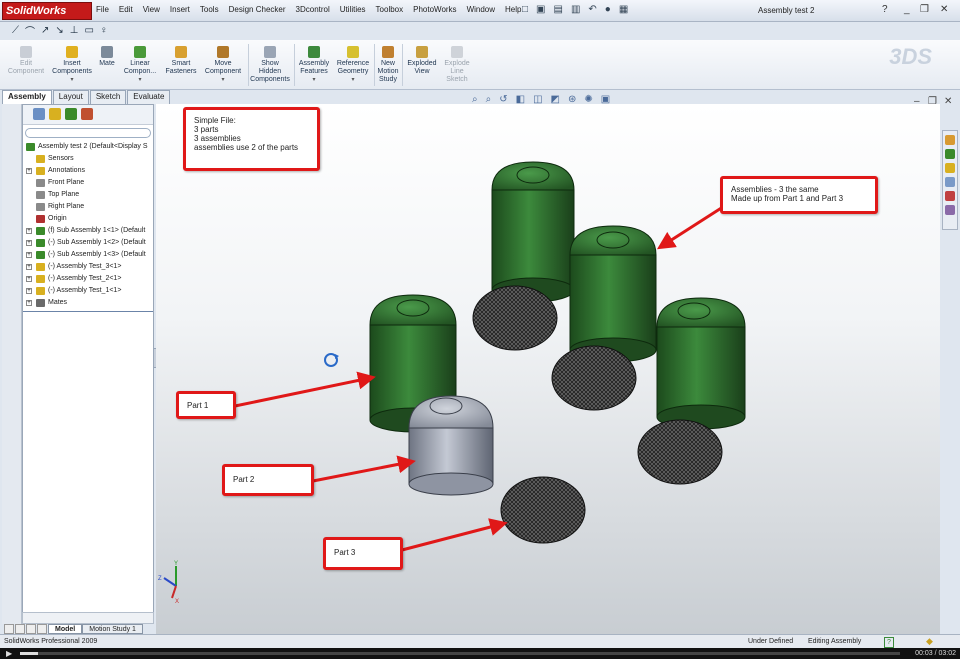 Image resolution: width=960 pixels, height=659 pixels. I want to click on tree-item: Front Plane, so click(88, 183).